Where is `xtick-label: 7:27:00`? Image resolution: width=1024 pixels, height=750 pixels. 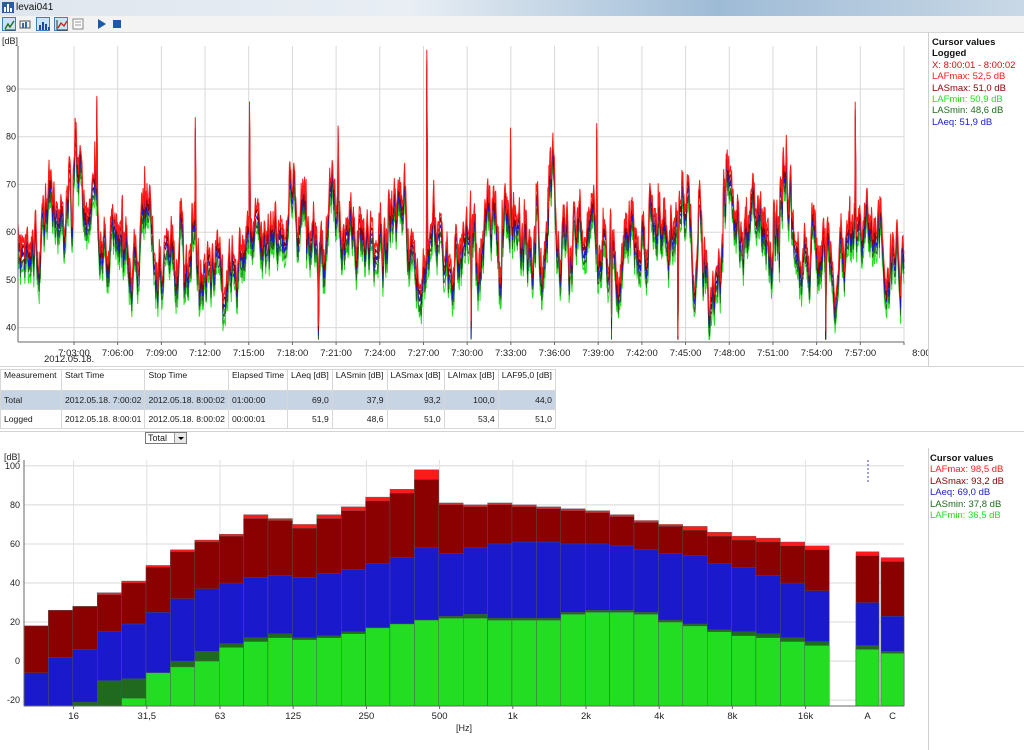
xtick-label: 7:27:00 is located at coordinates (424, 353).